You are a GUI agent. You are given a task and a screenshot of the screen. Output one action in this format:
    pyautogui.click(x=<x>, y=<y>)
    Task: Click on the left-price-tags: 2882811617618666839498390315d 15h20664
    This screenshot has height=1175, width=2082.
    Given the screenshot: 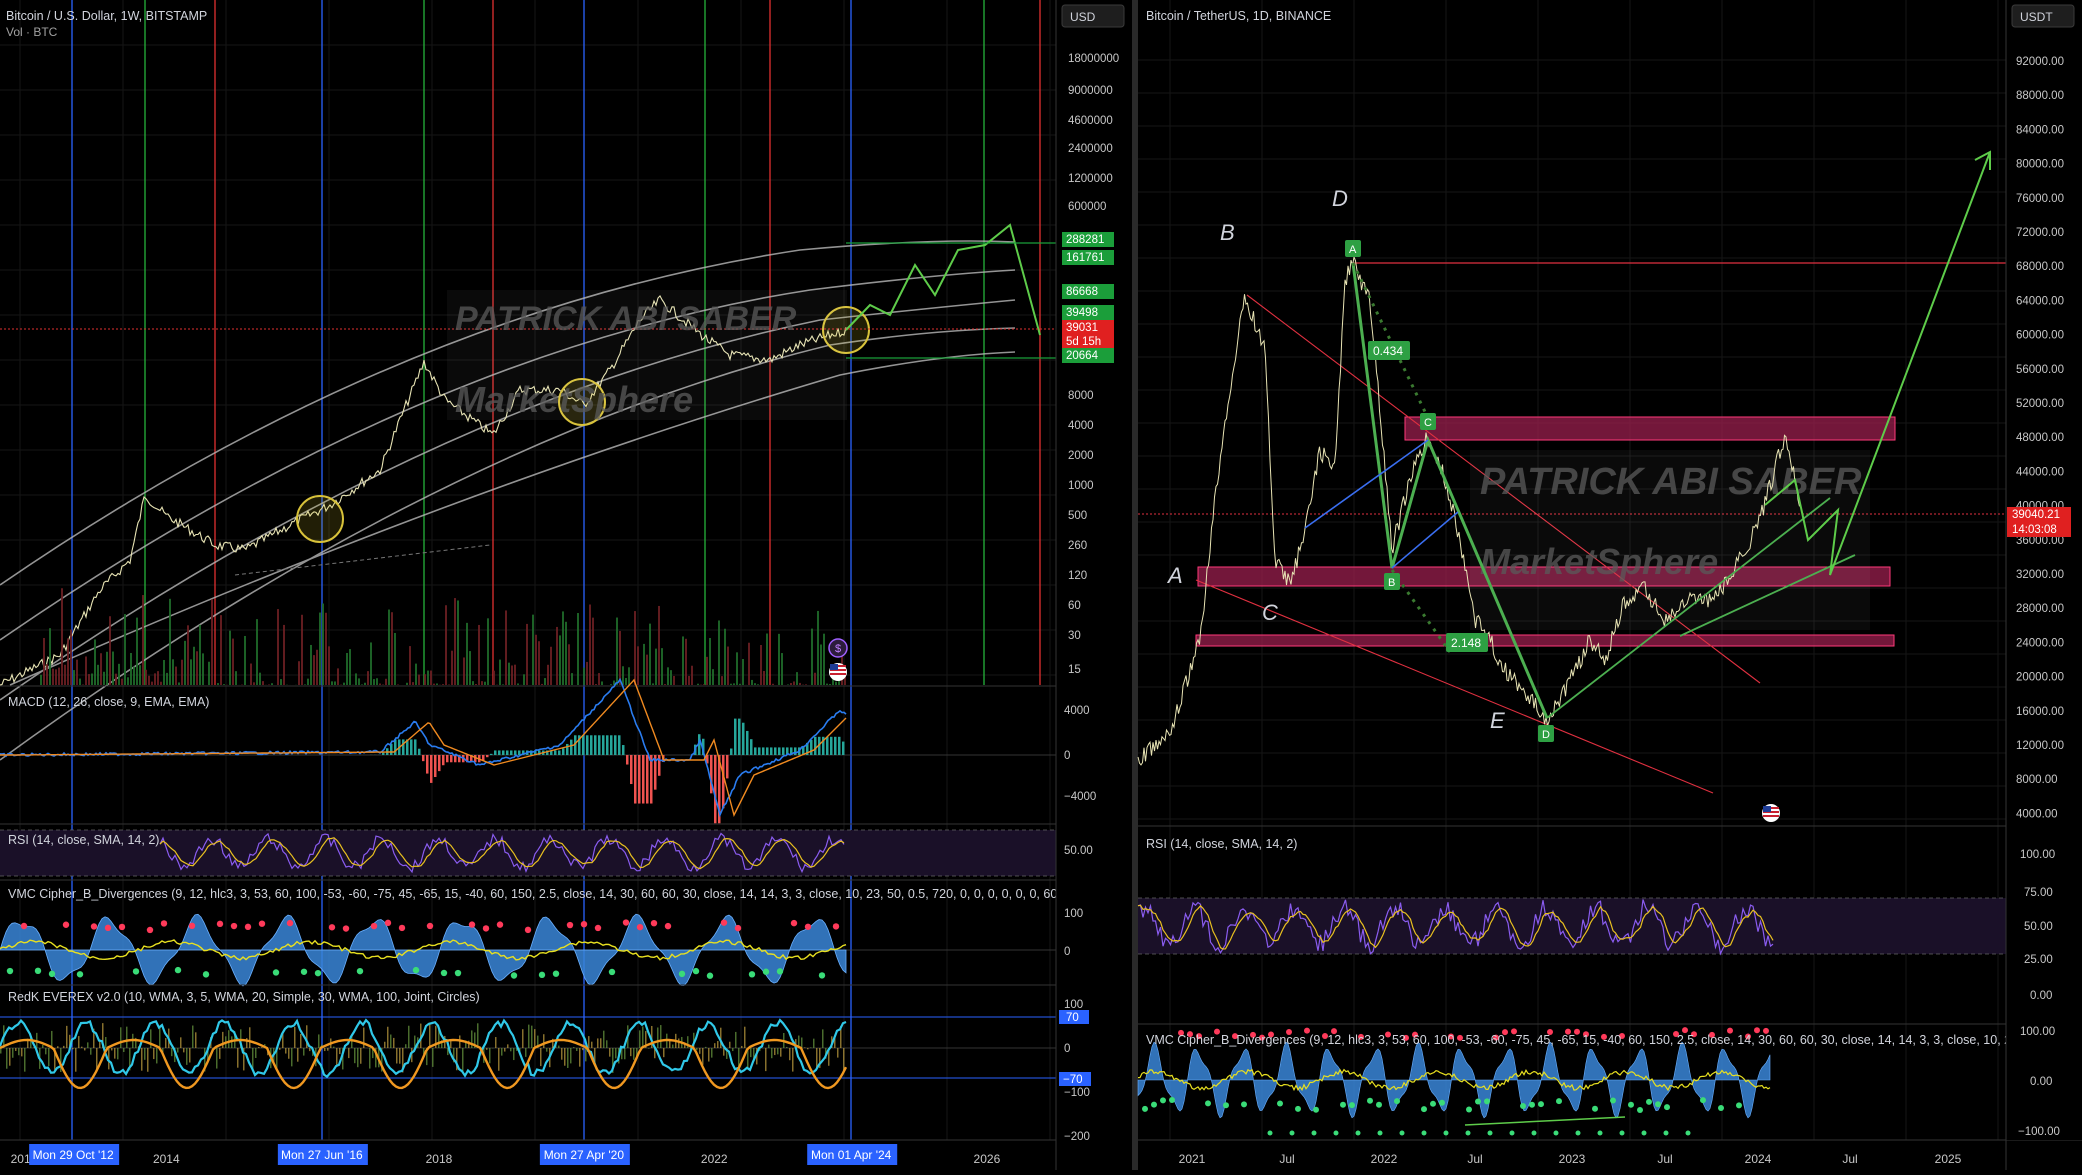 What is the action you would take?
    pyautogui.click(x=1088, y=297)
    